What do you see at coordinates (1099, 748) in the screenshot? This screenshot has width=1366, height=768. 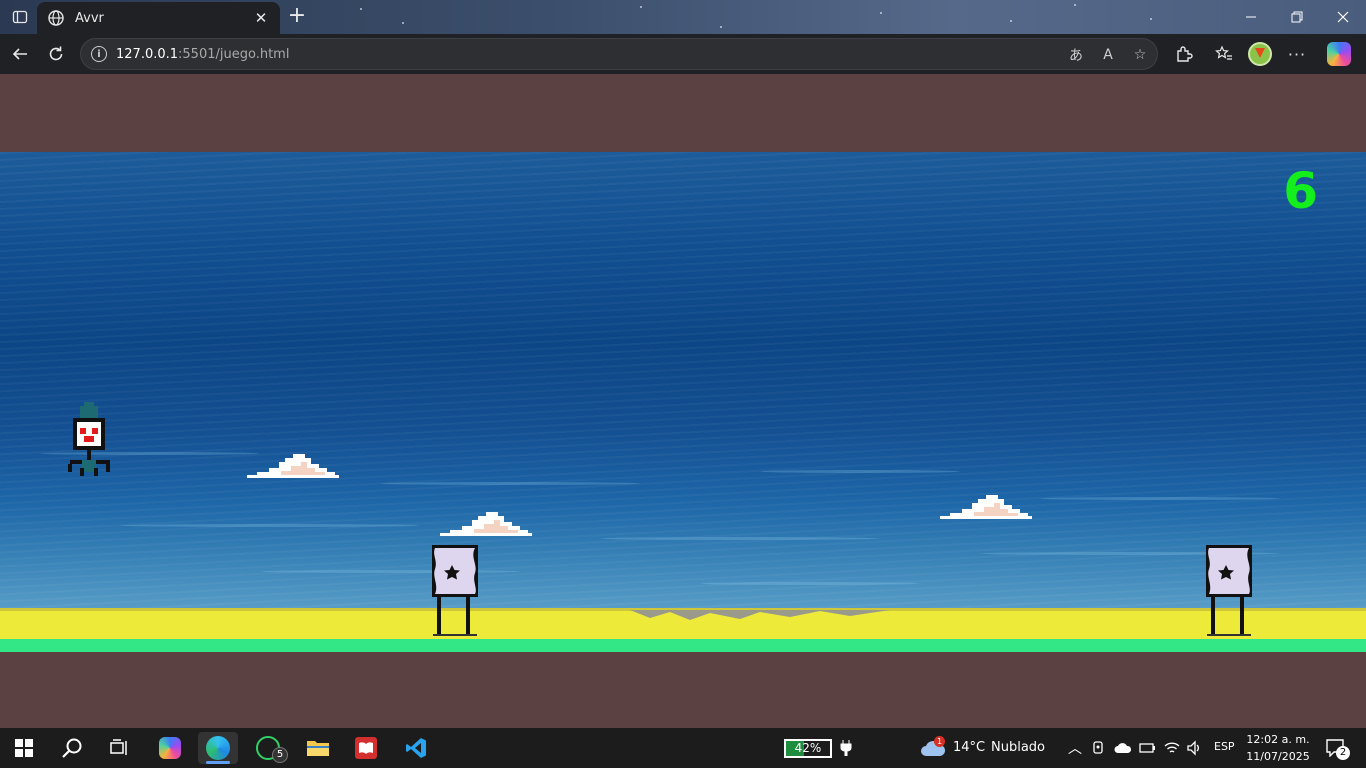 I see `webcam-icon` at bounding box center [1099, 748].